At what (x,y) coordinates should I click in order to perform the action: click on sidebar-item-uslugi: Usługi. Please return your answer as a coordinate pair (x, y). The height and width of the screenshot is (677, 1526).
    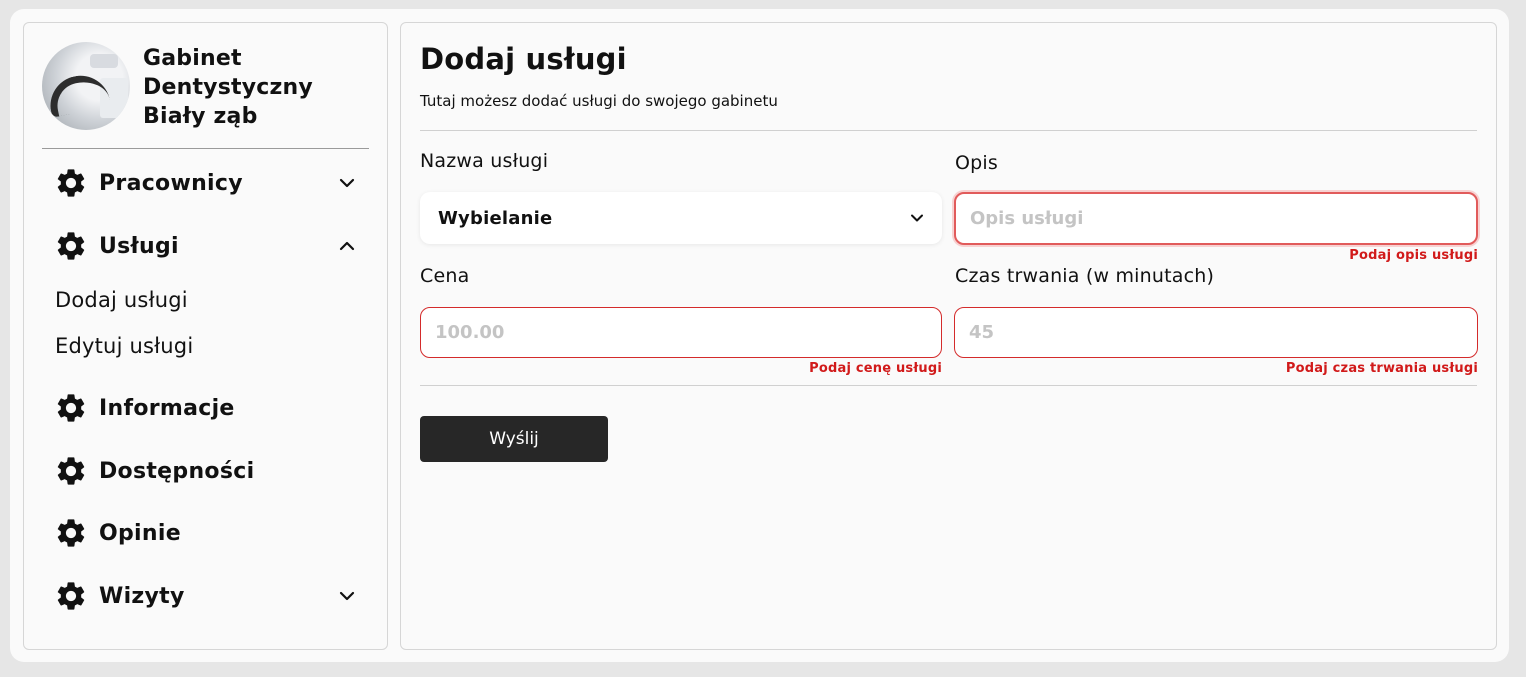
    Looking at the image, I should click on (206, 246).